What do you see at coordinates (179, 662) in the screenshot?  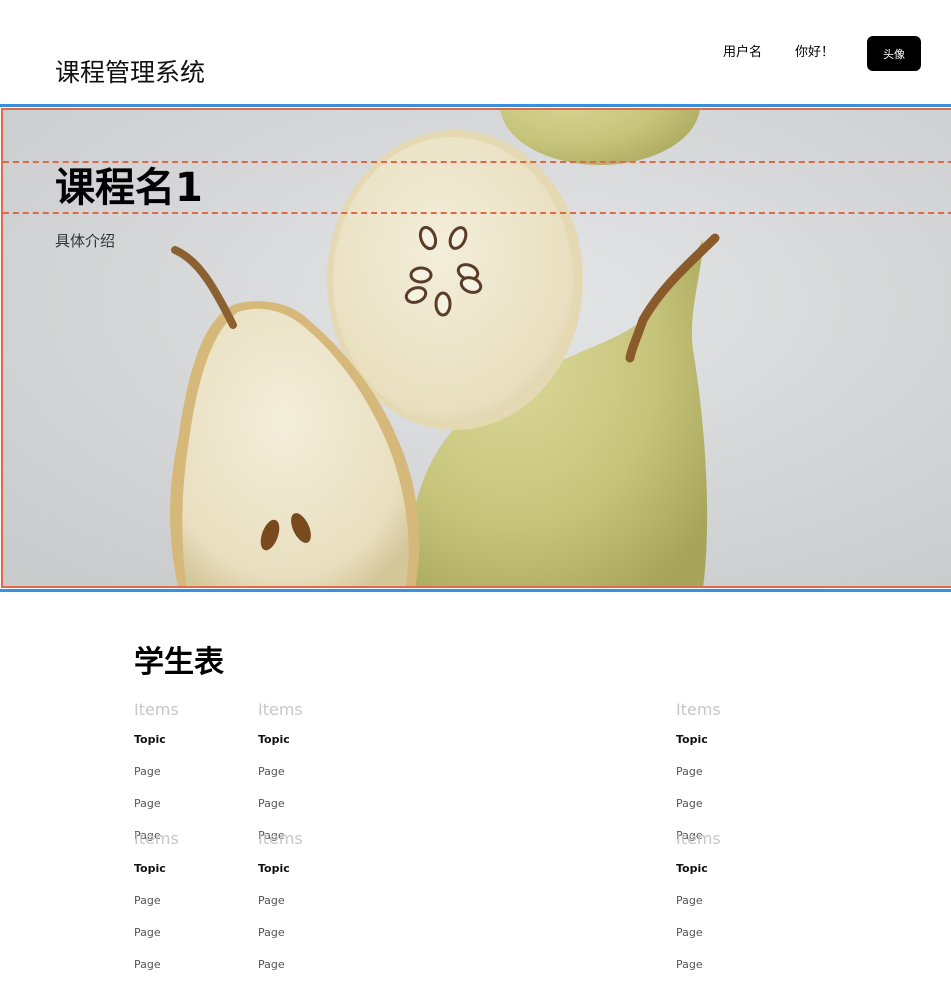 I see `student-table-title: 学生表` at bounding box center [179, 662].